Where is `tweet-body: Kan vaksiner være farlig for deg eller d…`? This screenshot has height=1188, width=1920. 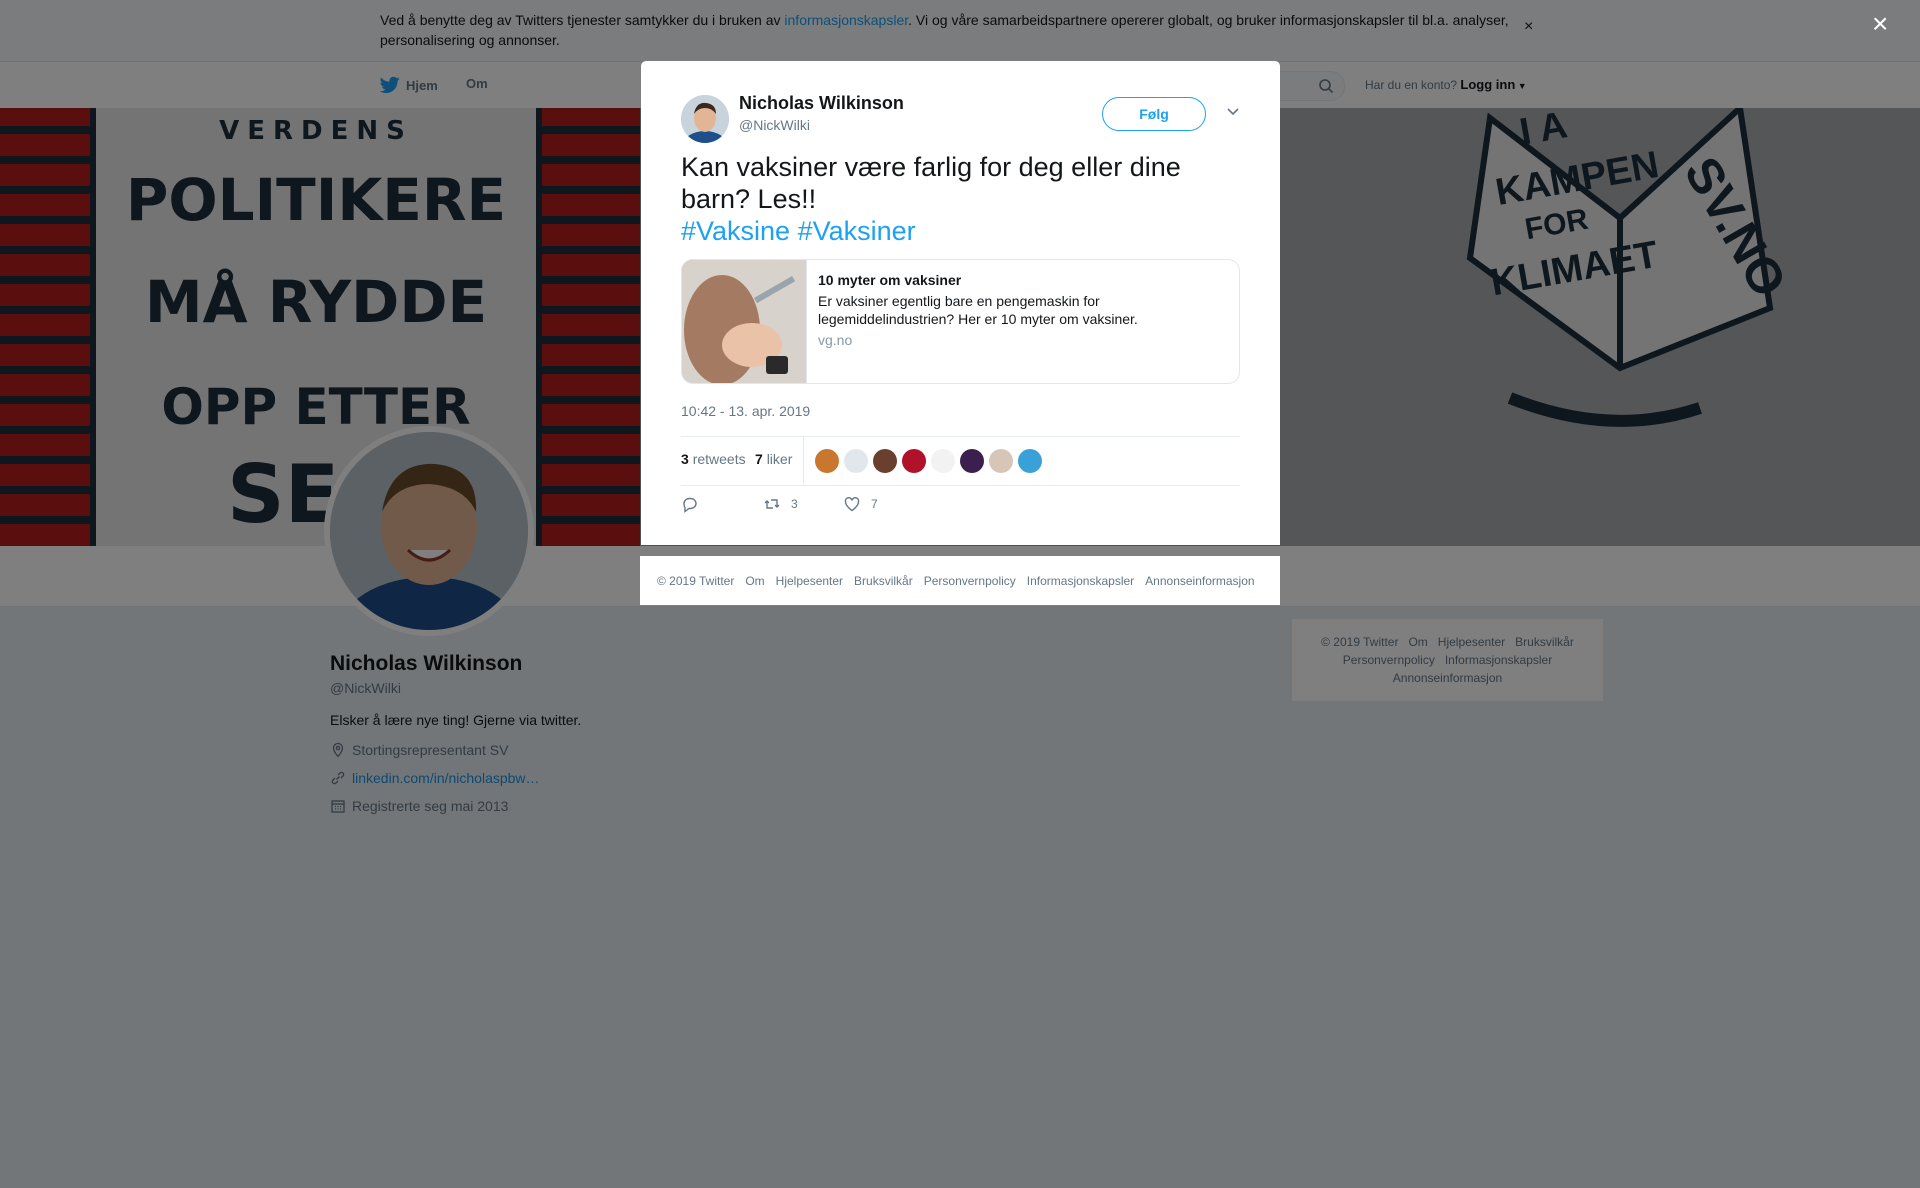 tweet-body: Kan vaksiner være farlig for deg eller d… is located at coordinates (931, 183).